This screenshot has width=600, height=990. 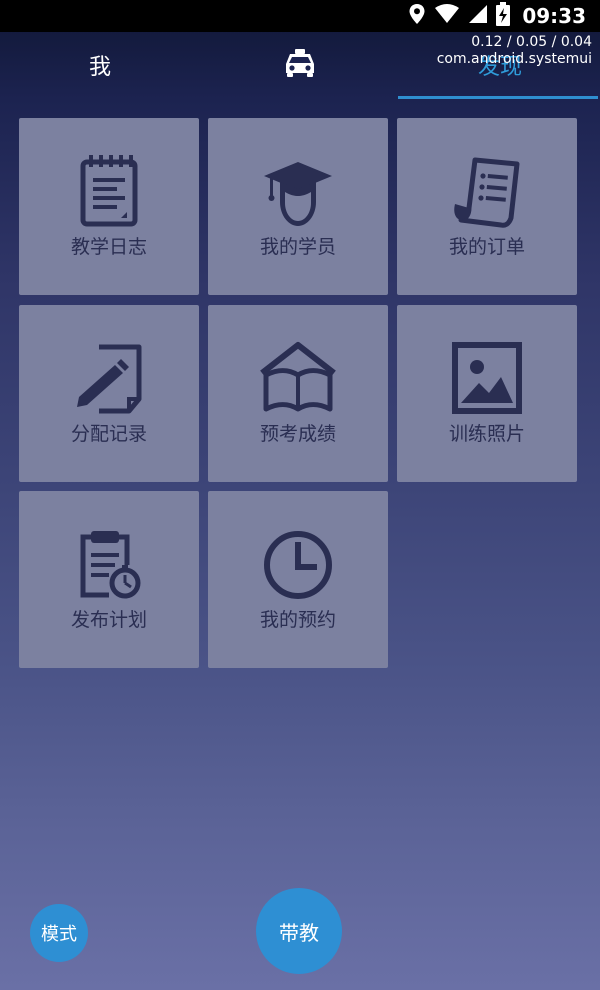 I want to click on tile-assignment-records: 分配记录, so click(x=109, y=393).